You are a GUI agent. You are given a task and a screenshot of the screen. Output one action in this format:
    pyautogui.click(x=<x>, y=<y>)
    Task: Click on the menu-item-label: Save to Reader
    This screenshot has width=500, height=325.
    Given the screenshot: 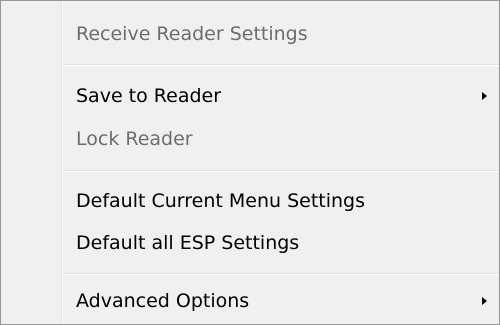 What is the action you would take?
    pyautogui.click(x=149, y=96)
    